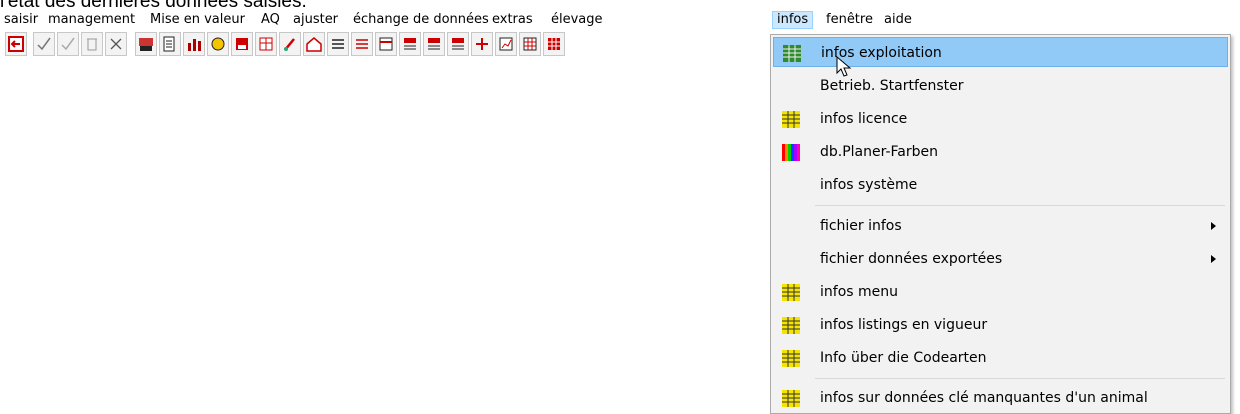 This screenshot has height=414, width=1240. I want to click on menu-item-label: infos menu, so click(859, 292).